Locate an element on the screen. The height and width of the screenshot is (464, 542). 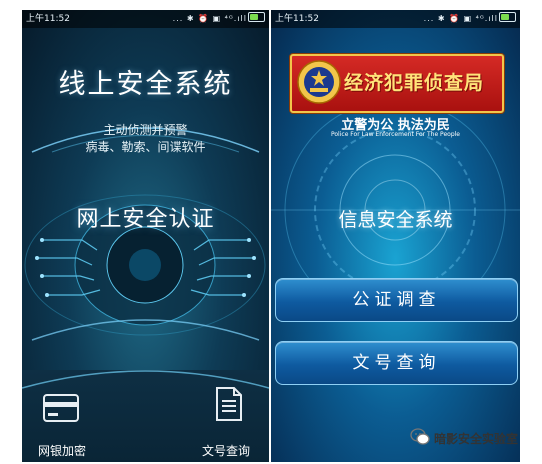
card-icon is located at coordinates (61, 410).